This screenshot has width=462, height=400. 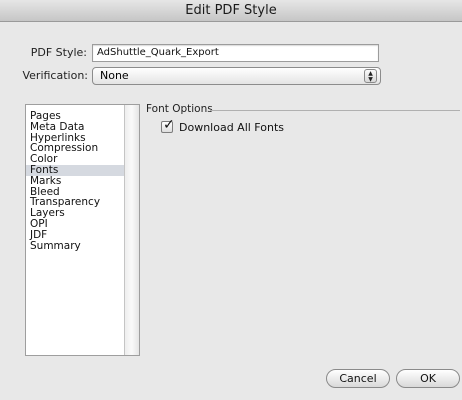 I want to click on updown-arrows-icon: ▲ ▼, so click(x=370, y=76).